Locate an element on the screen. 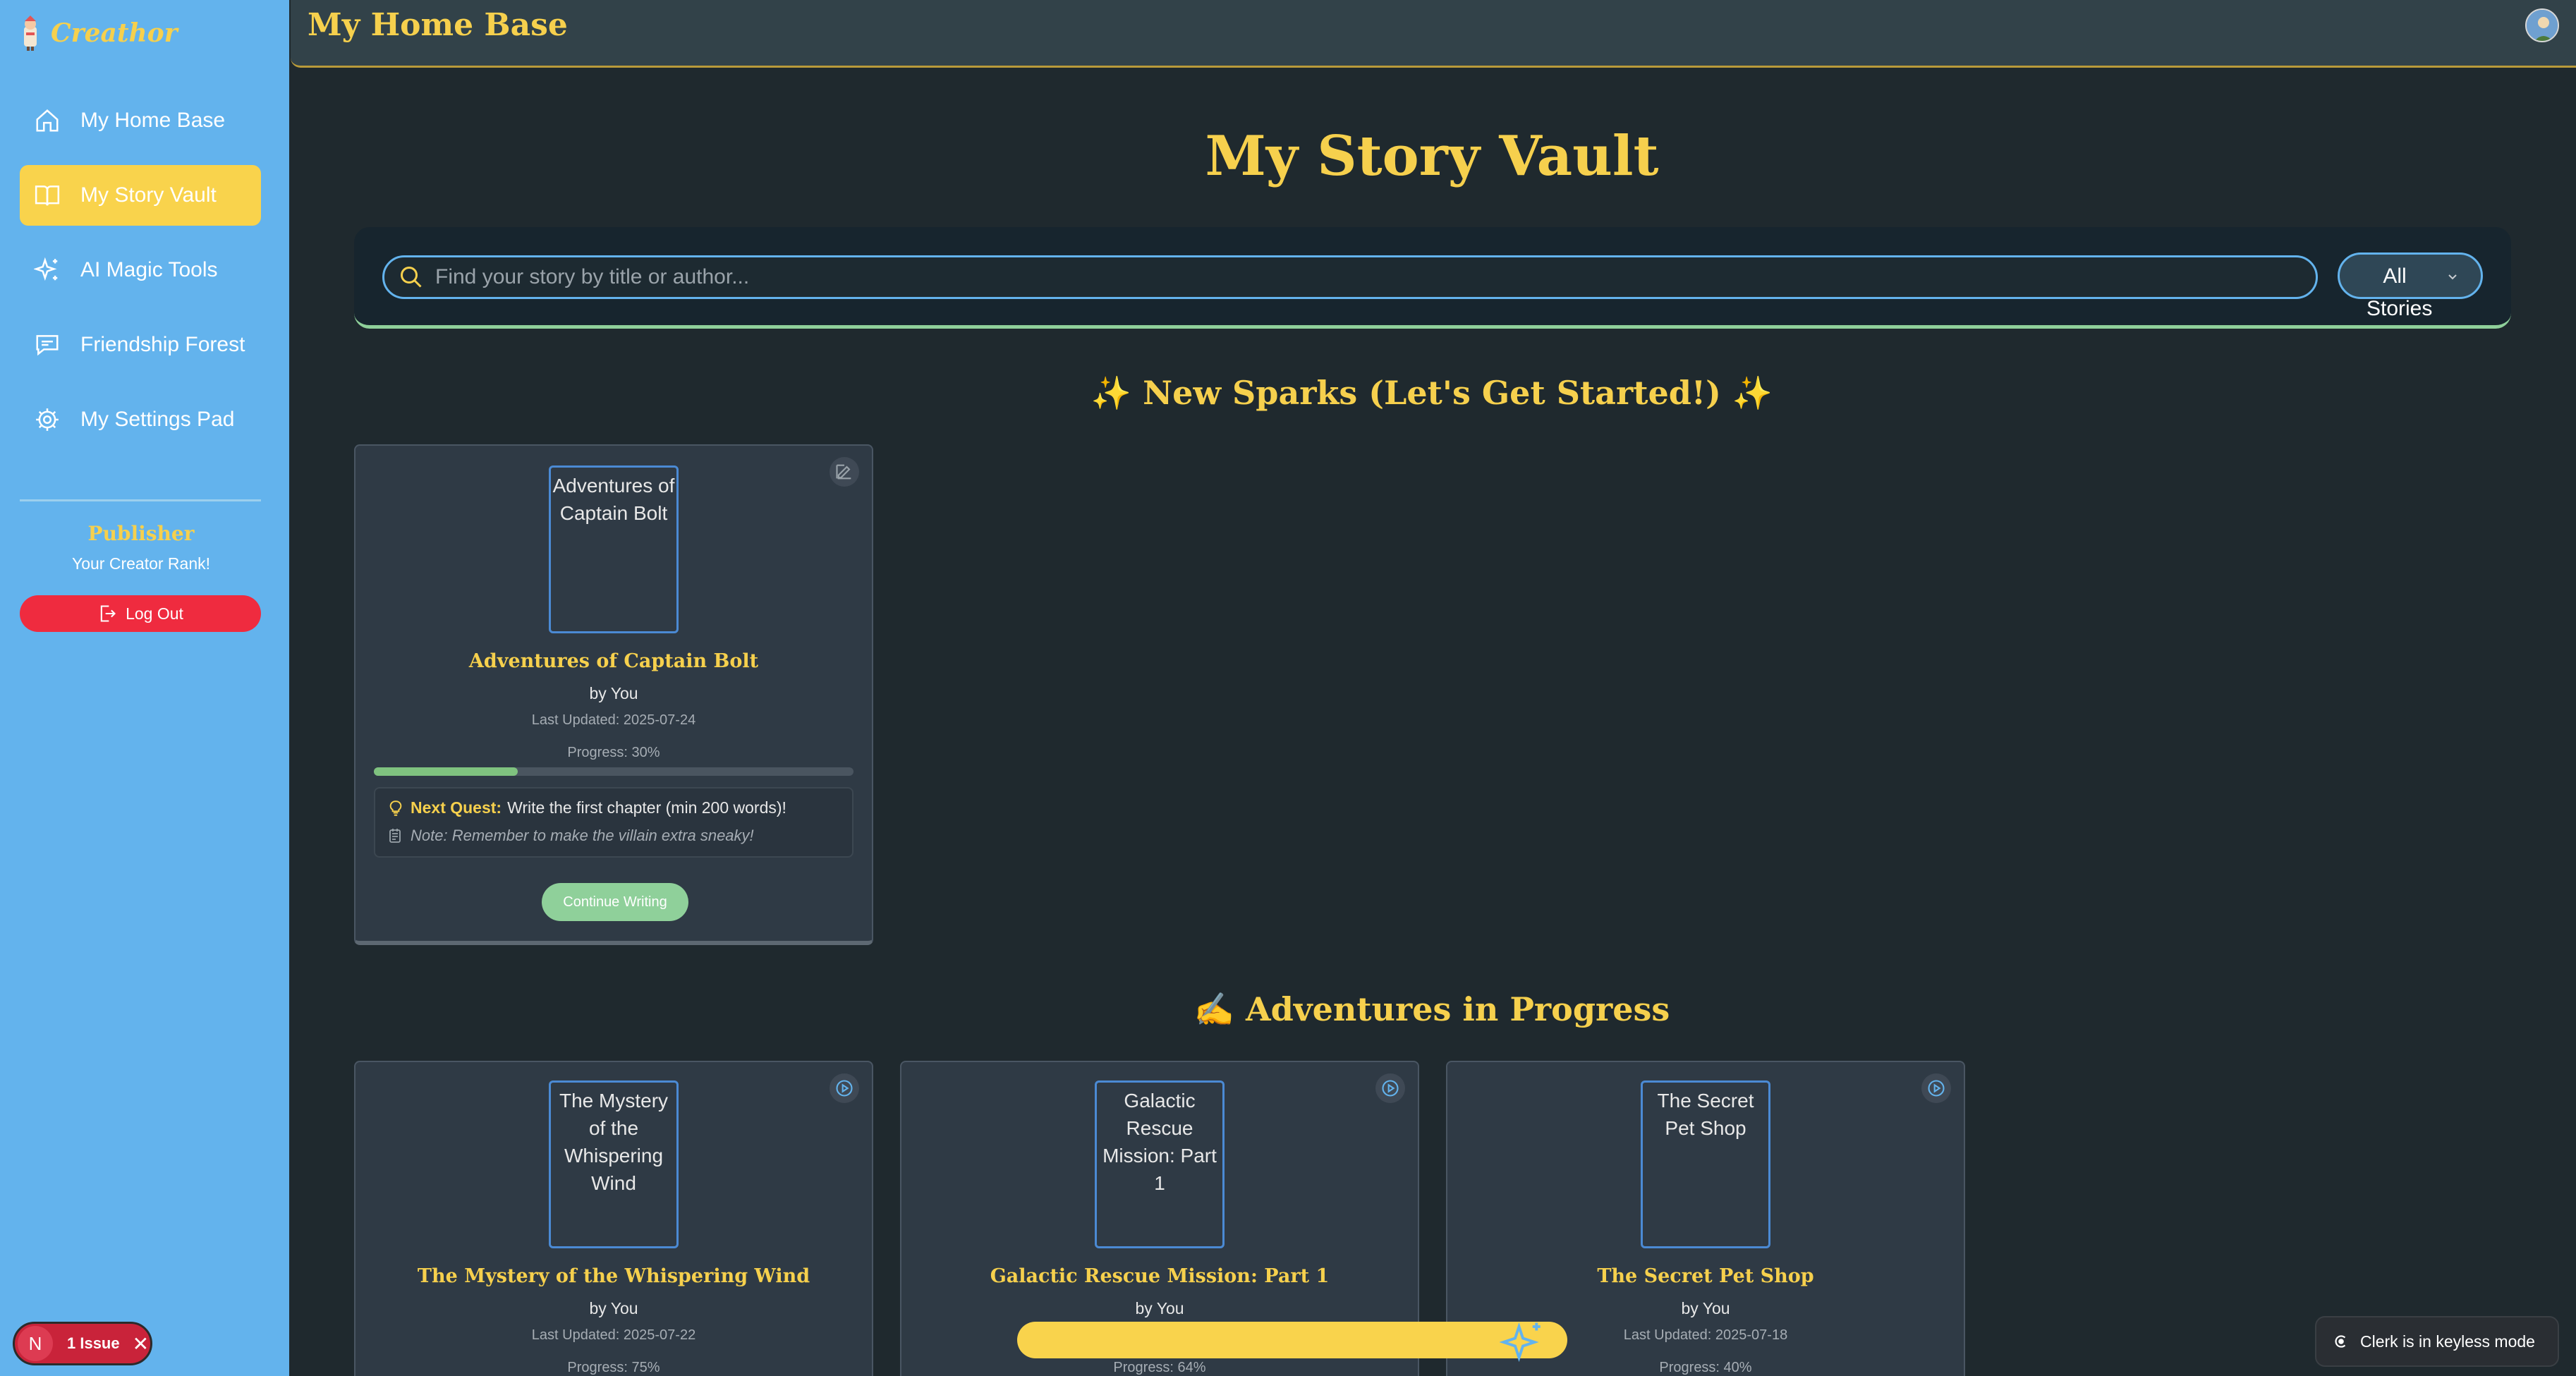 This screenshot has height=1376, width=2576. sidebar-item-home: My Home Base is located at coordinates (140, 120).